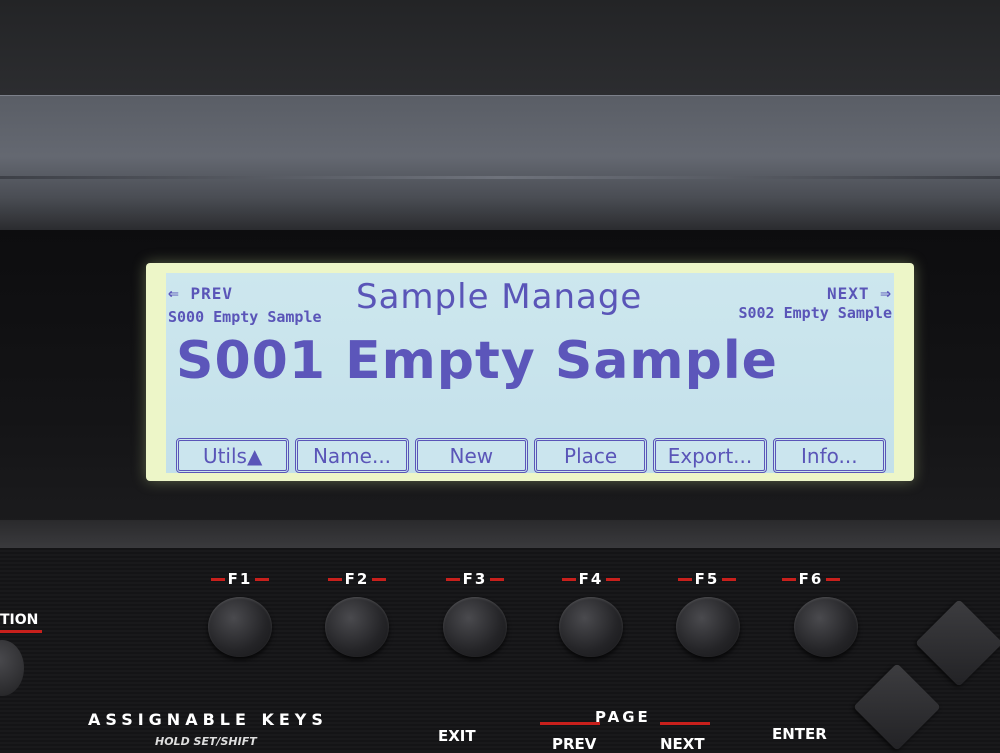  I want to click on page-accent-right, so click(685, 723).